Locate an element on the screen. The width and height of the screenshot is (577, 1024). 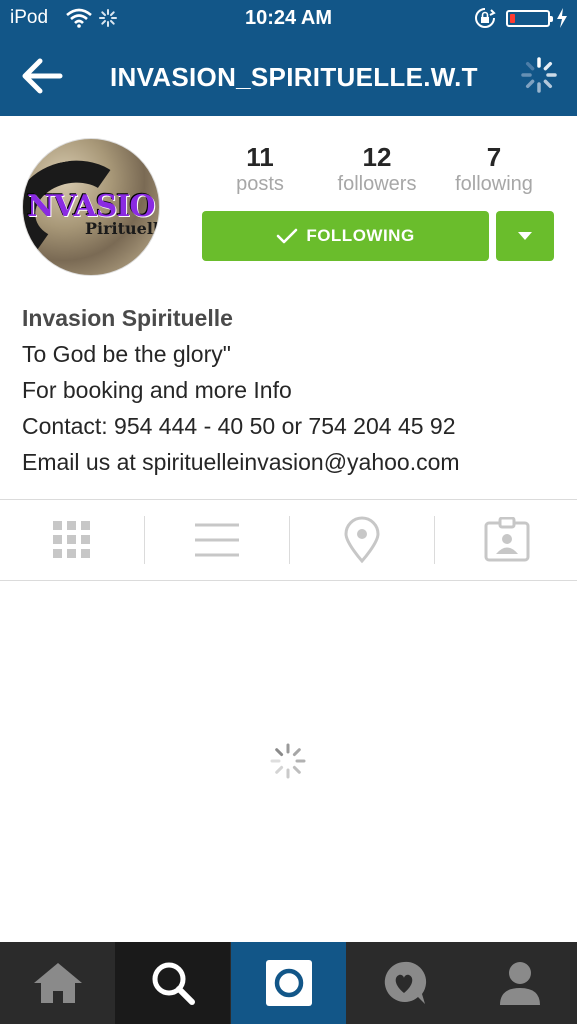
nav-header: INVASION_SPIRITUELLE.W.T is located at coordinates (288, 77).